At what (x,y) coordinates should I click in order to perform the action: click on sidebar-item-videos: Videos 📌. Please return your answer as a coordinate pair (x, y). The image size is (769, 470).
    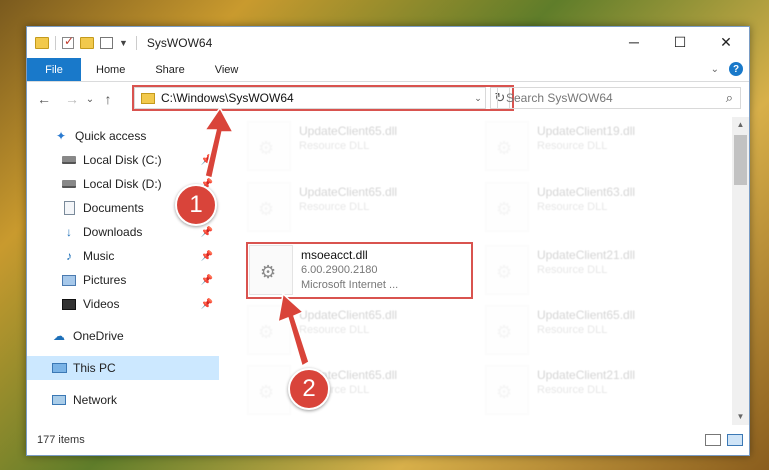
    Looking at the image, I should click on (123, 304).